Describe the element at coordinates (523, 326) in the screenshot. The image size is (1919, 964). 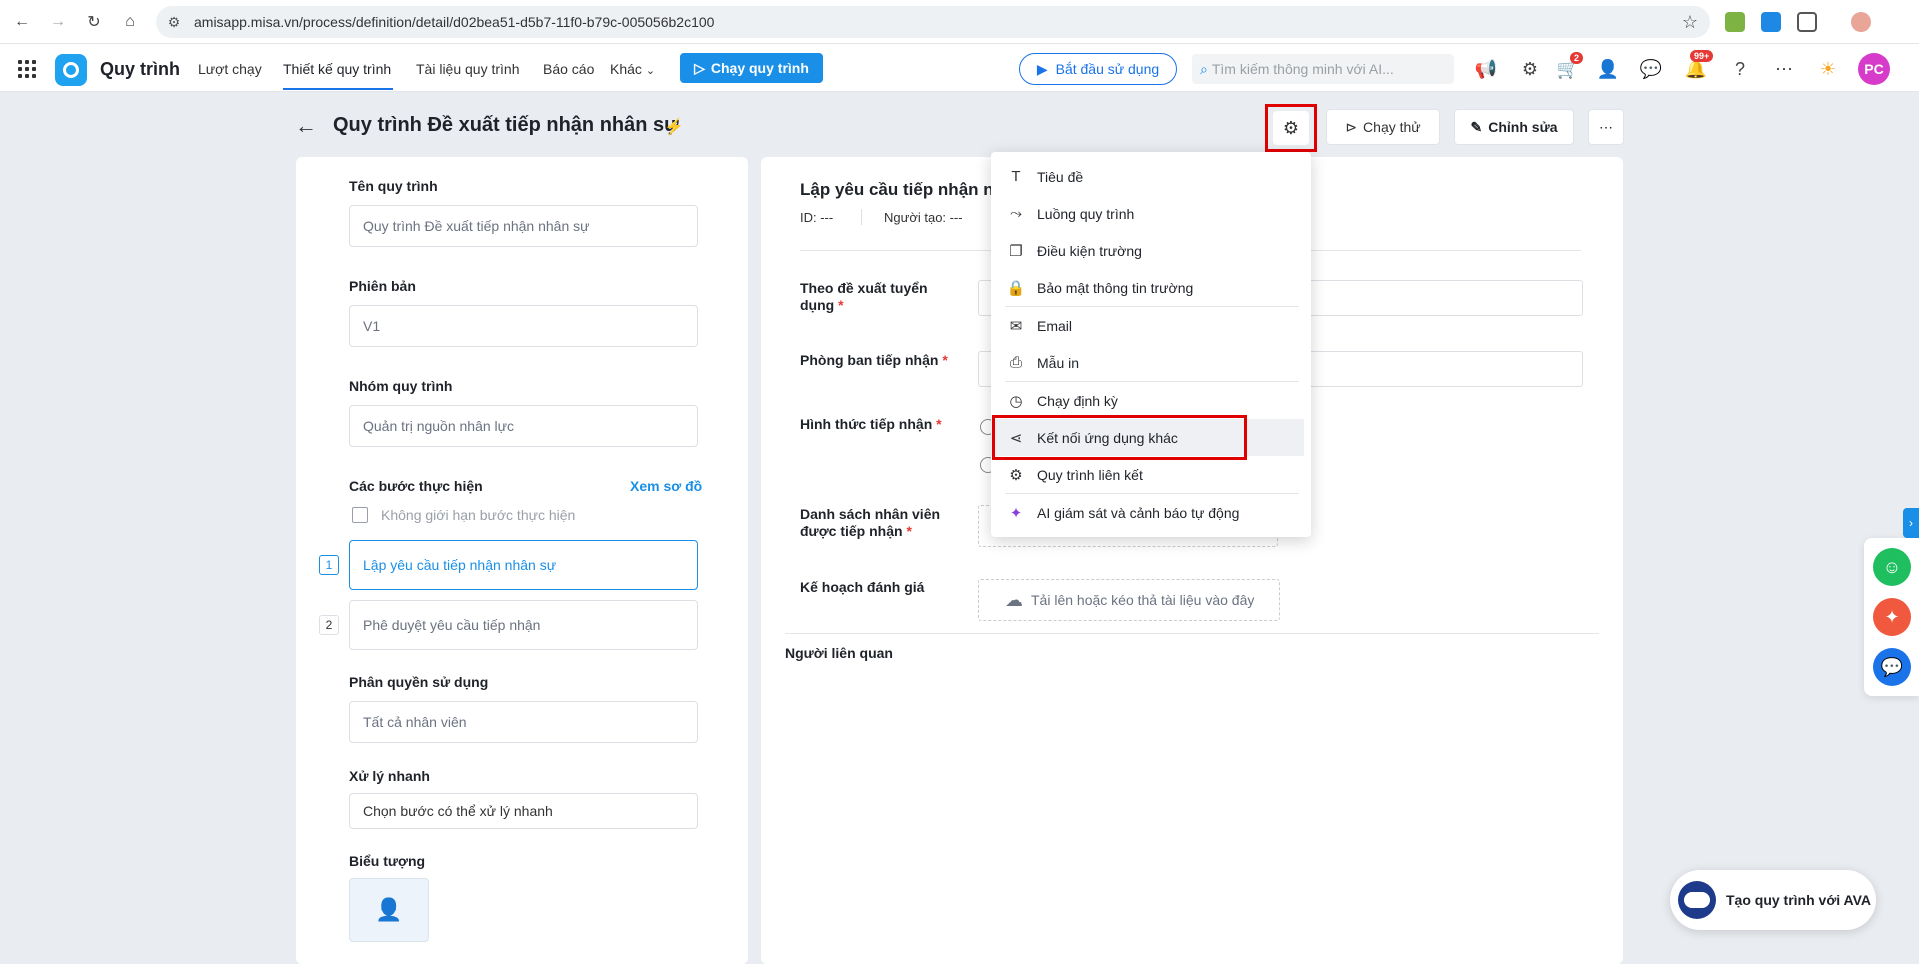
I see `version-field: V1` at that location.